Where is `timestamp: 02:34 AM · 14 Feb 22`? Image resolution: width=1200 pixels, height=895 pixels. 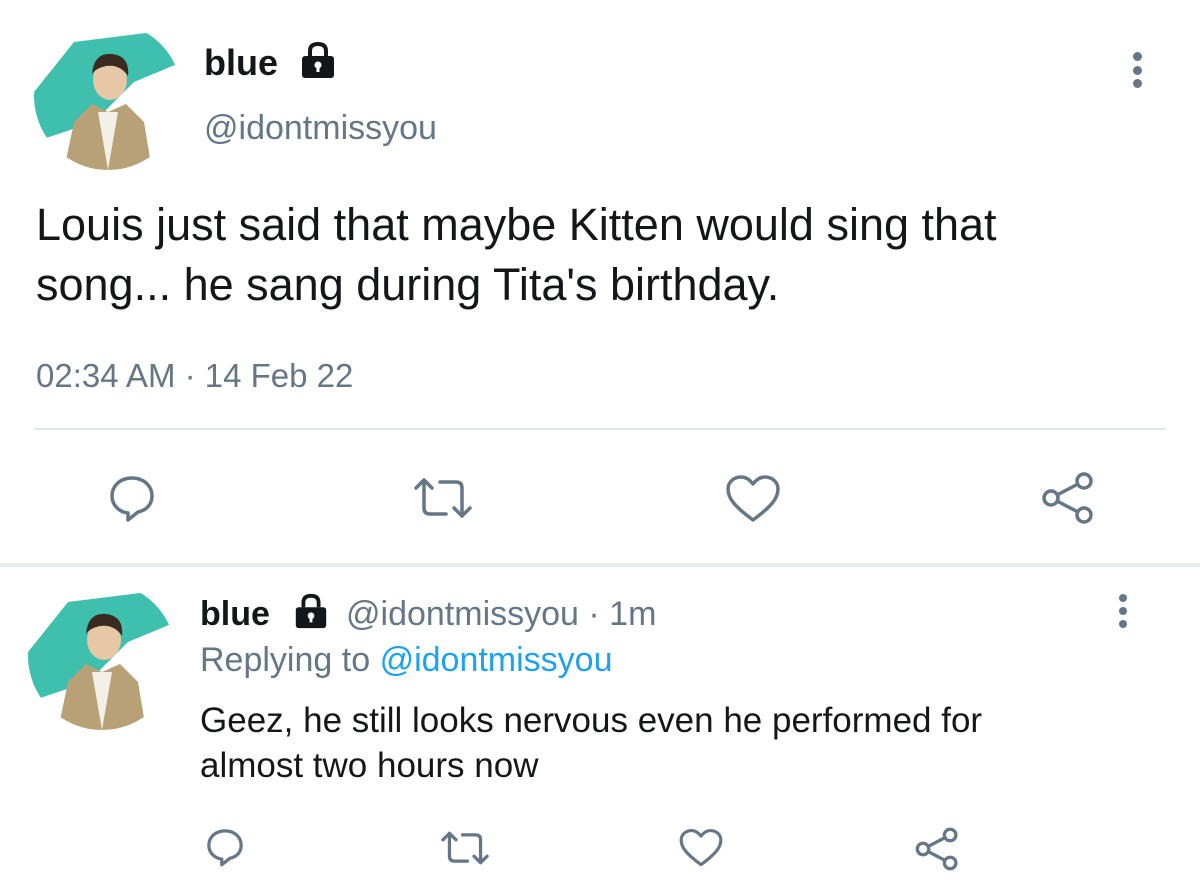
timestamp: 02:34 AM · 14 Feb 22 is located at coordinates (194, 376).